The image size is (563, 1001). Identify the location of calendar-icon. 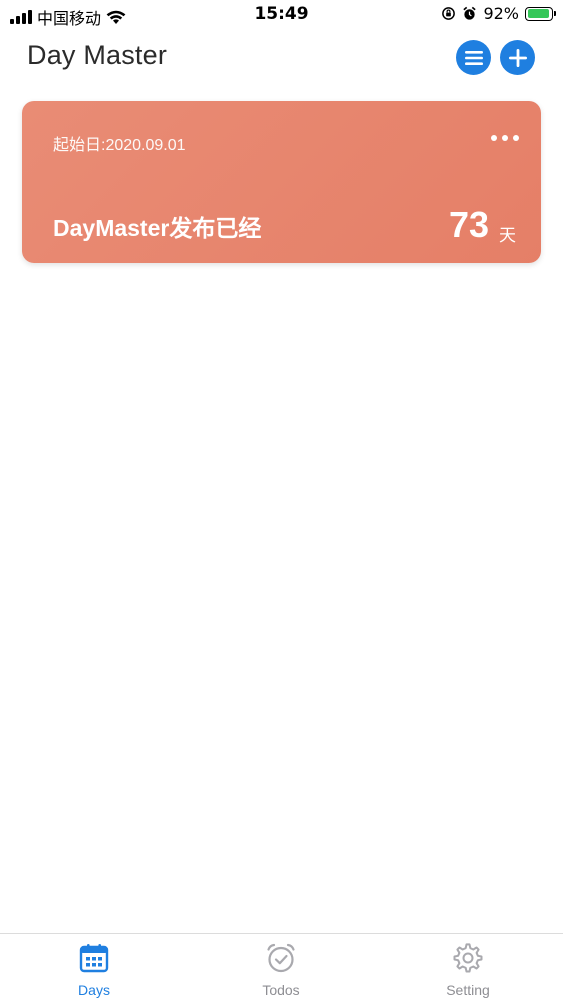
(94, 958).